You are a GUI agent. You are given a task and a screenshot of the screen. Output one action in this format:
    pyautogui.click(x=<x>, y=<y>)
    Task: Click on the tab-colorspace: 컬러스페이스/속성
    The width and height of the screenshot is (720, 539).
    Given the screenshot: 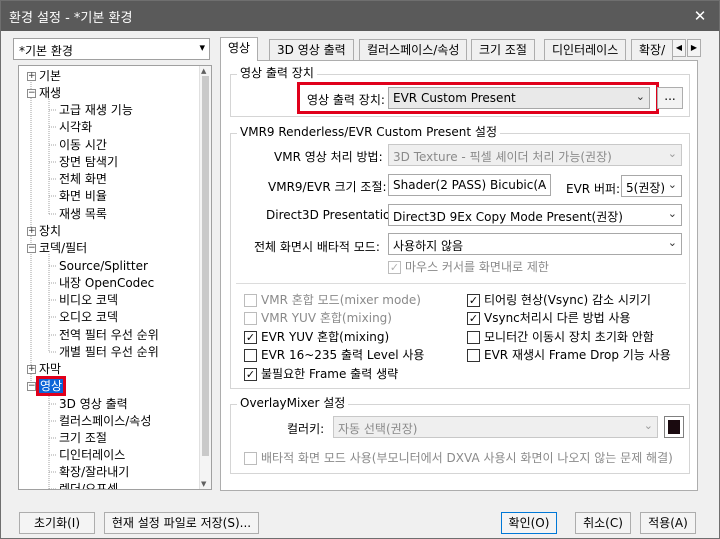 What is the action you would take?
    pyautogui.click(x=413, y=50)
    